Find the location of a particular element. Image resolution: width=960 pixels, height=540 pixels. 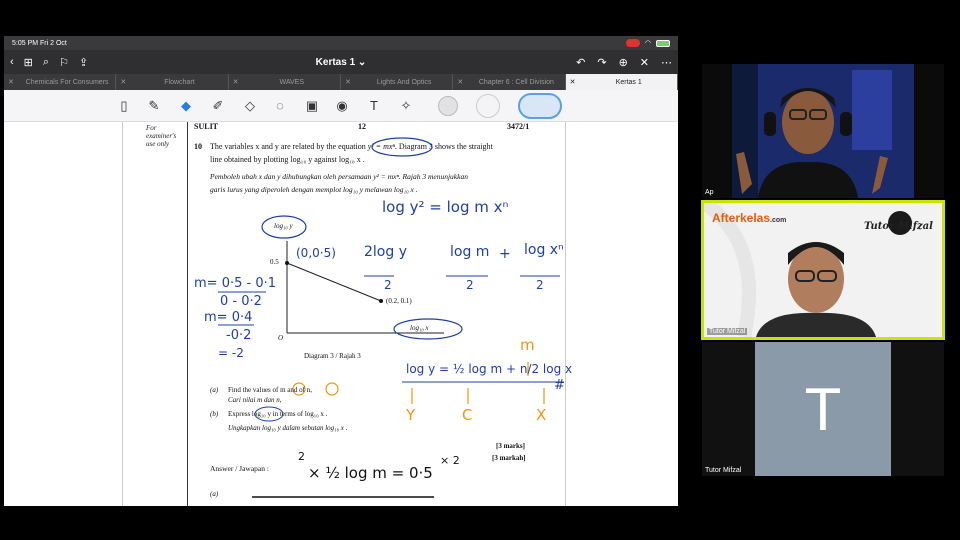

handwritten-m-calc3: = -2 is located at coordinates (231, 353).